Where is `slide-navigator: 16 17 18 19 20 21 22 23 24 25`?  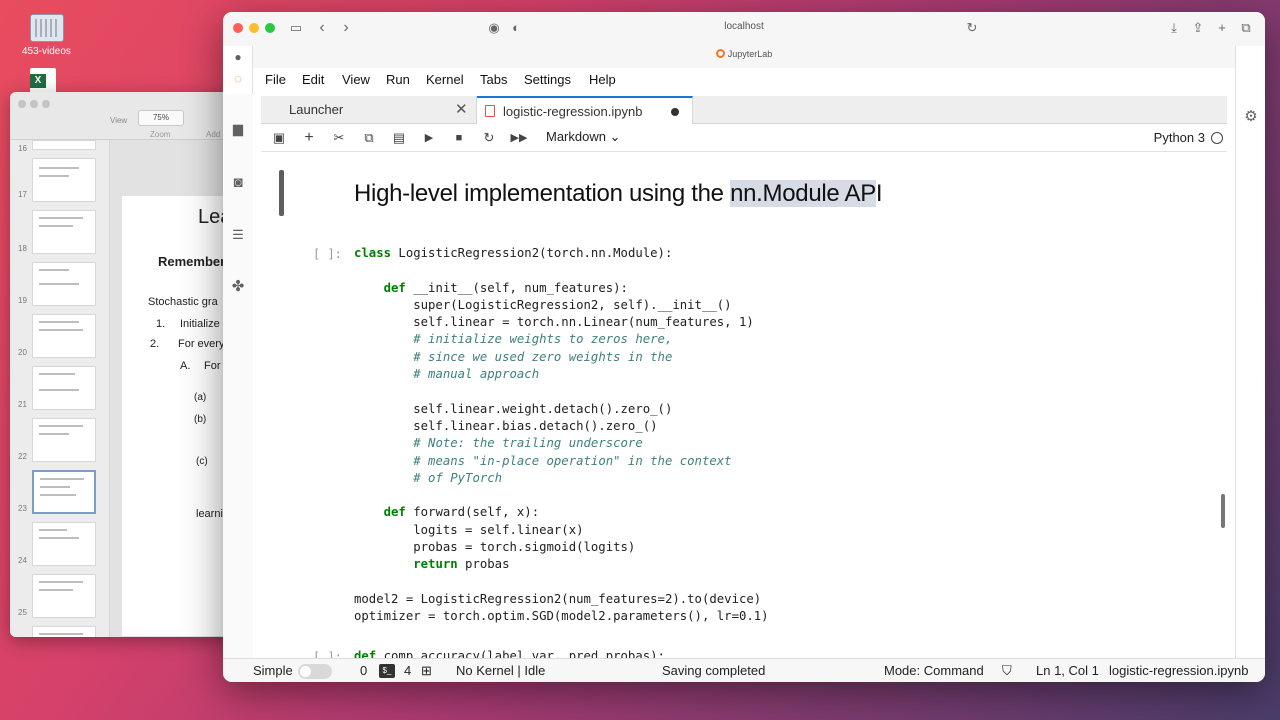 slide-navigator: 16 17 18 19 20 21 22 23 24 25 is located at coordinates (60, 388).